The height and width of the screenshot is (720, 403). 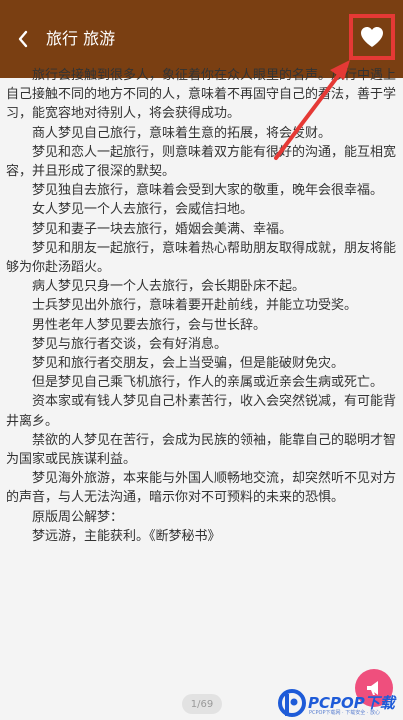 What do you see at coordinates (345, 713) in the screenshot?
I see `watermark-subtext: PCPOP下载网 · 下载安全 · 放心` at bounding box center [345, 713].